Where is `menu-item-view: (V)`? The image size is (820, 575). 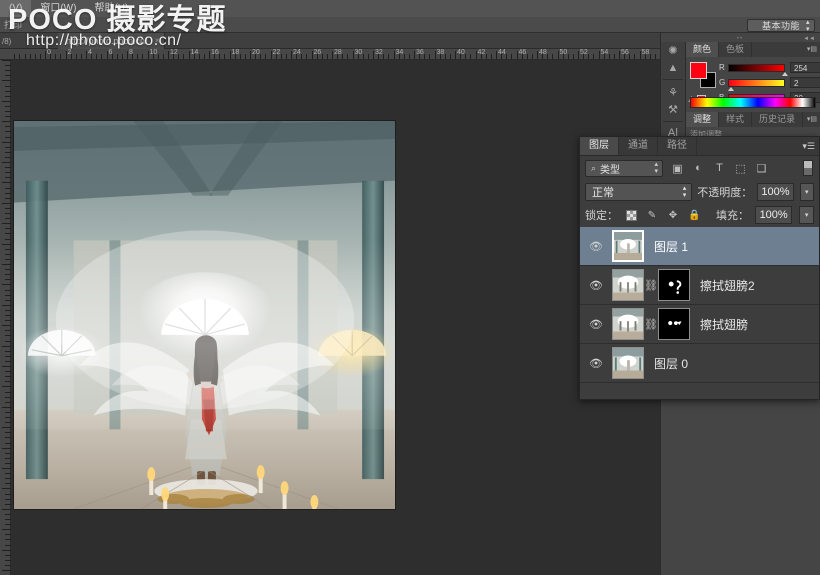 menu-item-view: (V) is located at coordinates (16, 8).